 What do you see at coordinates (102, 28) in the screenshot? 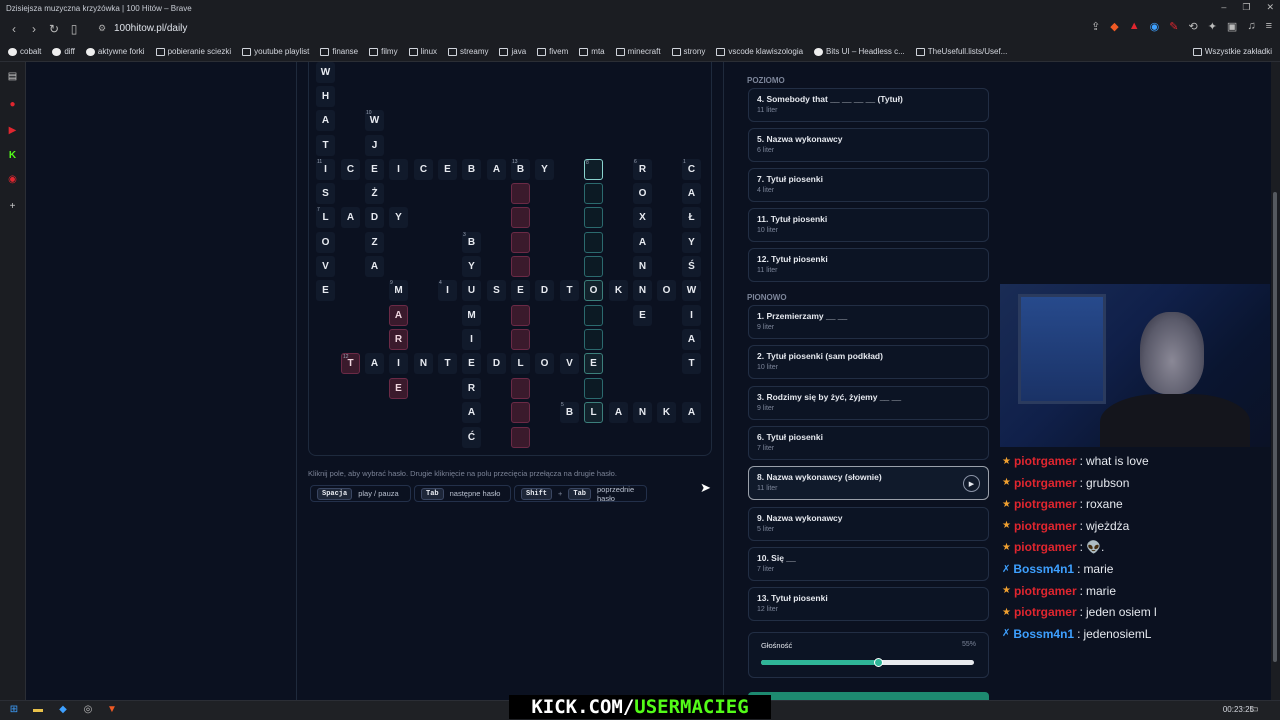
I see `site-info-icon: ⚙` at bounding box center [102, 28].